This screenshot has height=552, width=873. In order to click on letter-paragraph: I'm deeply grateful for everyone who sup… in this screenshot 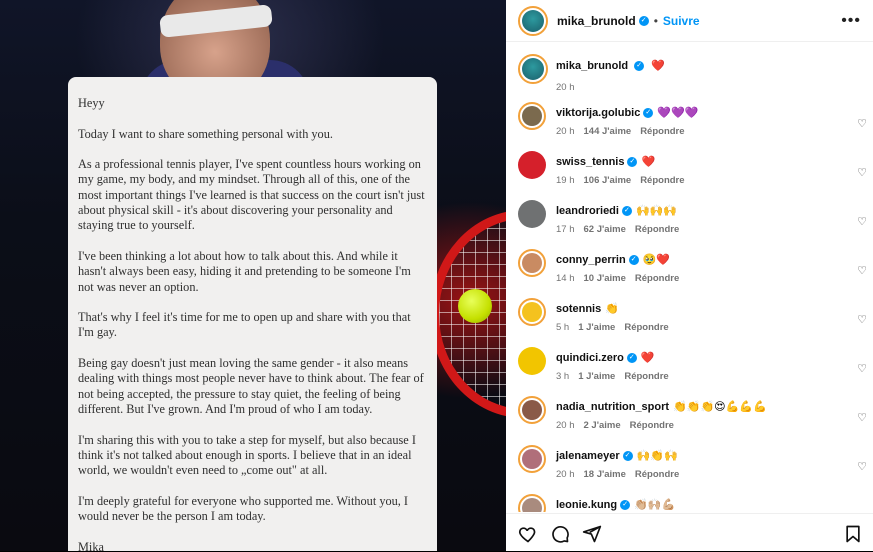, I will do `click(243, 508)`.